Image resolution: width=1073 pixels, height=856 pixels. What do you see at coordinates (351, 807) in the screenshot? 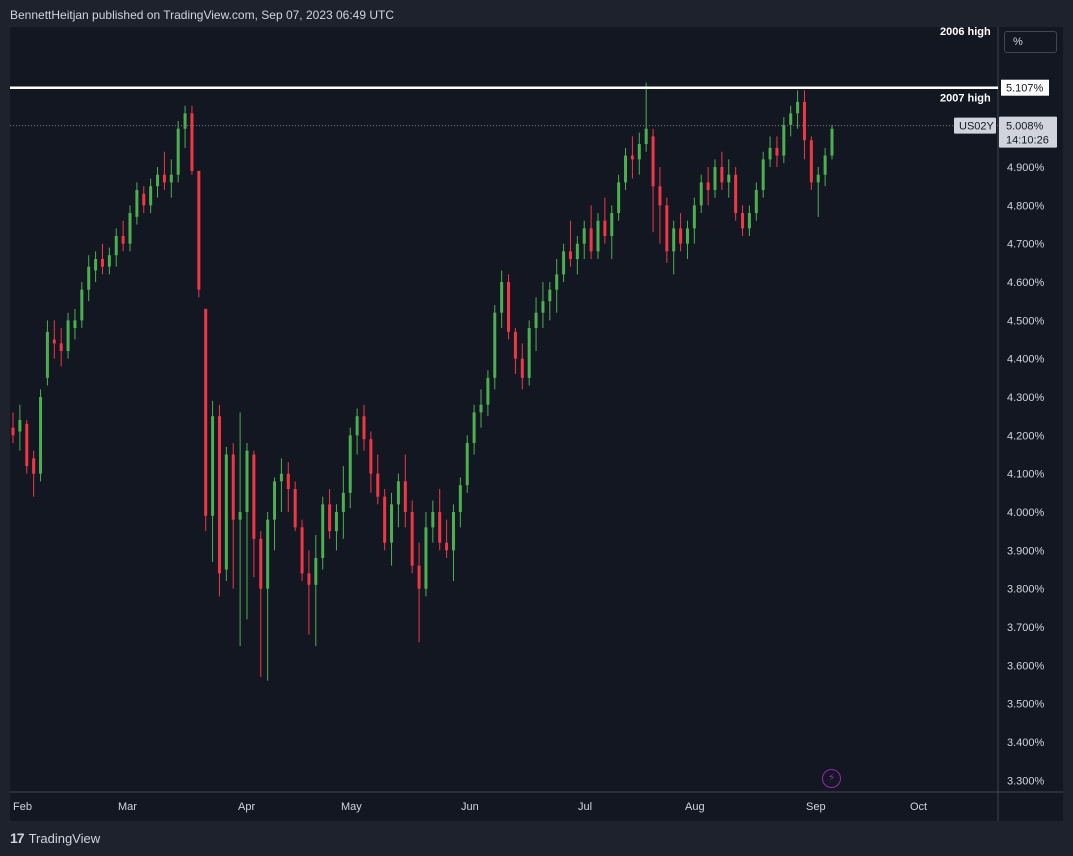
I see `time-tick-label: May` at bounding box center [351, 807].